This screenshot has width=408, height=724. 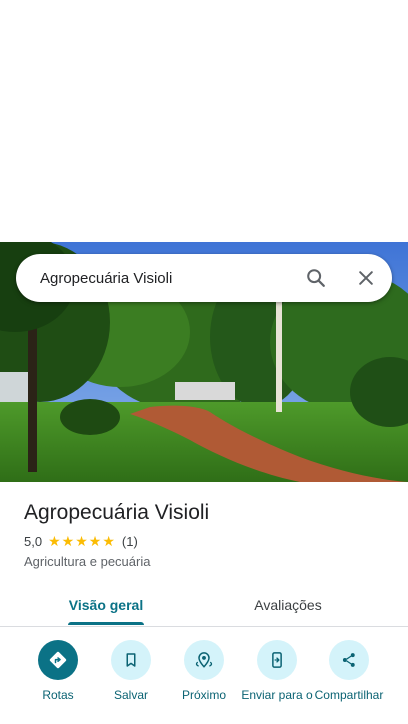 I want to click on close-icon, so click(x=366, y=278).